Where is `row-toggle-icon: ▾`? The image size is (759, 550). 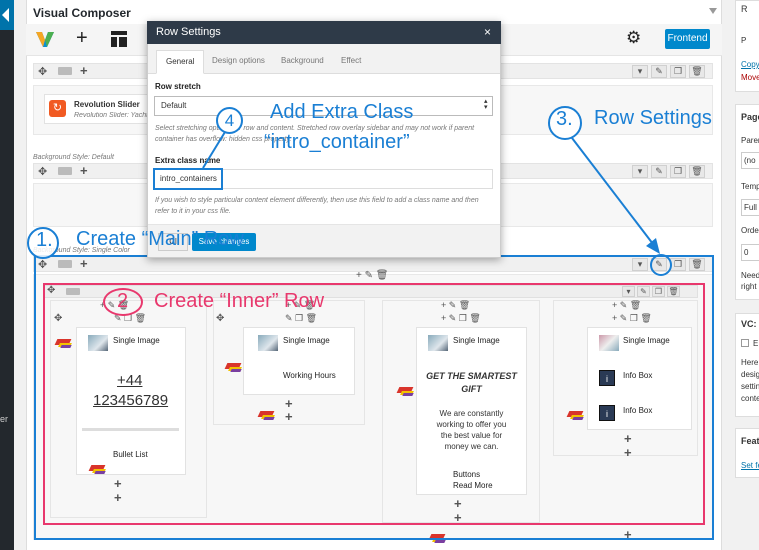 row-toggle-icon: ▾ is located at coordinates (640, 71).